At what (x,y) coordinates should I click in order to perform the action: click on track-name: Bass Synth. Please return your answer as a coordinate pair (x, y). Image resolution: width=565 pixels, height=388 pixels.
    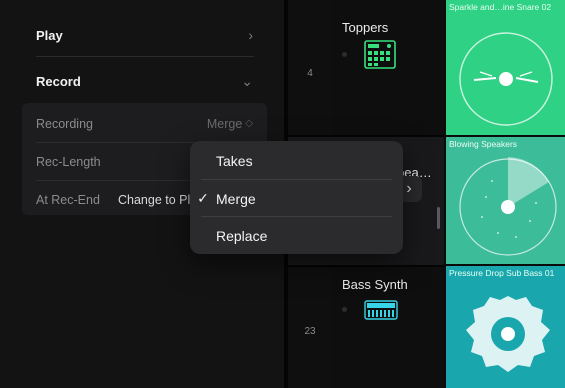
    Looking at the image, I should click on (375, 284).